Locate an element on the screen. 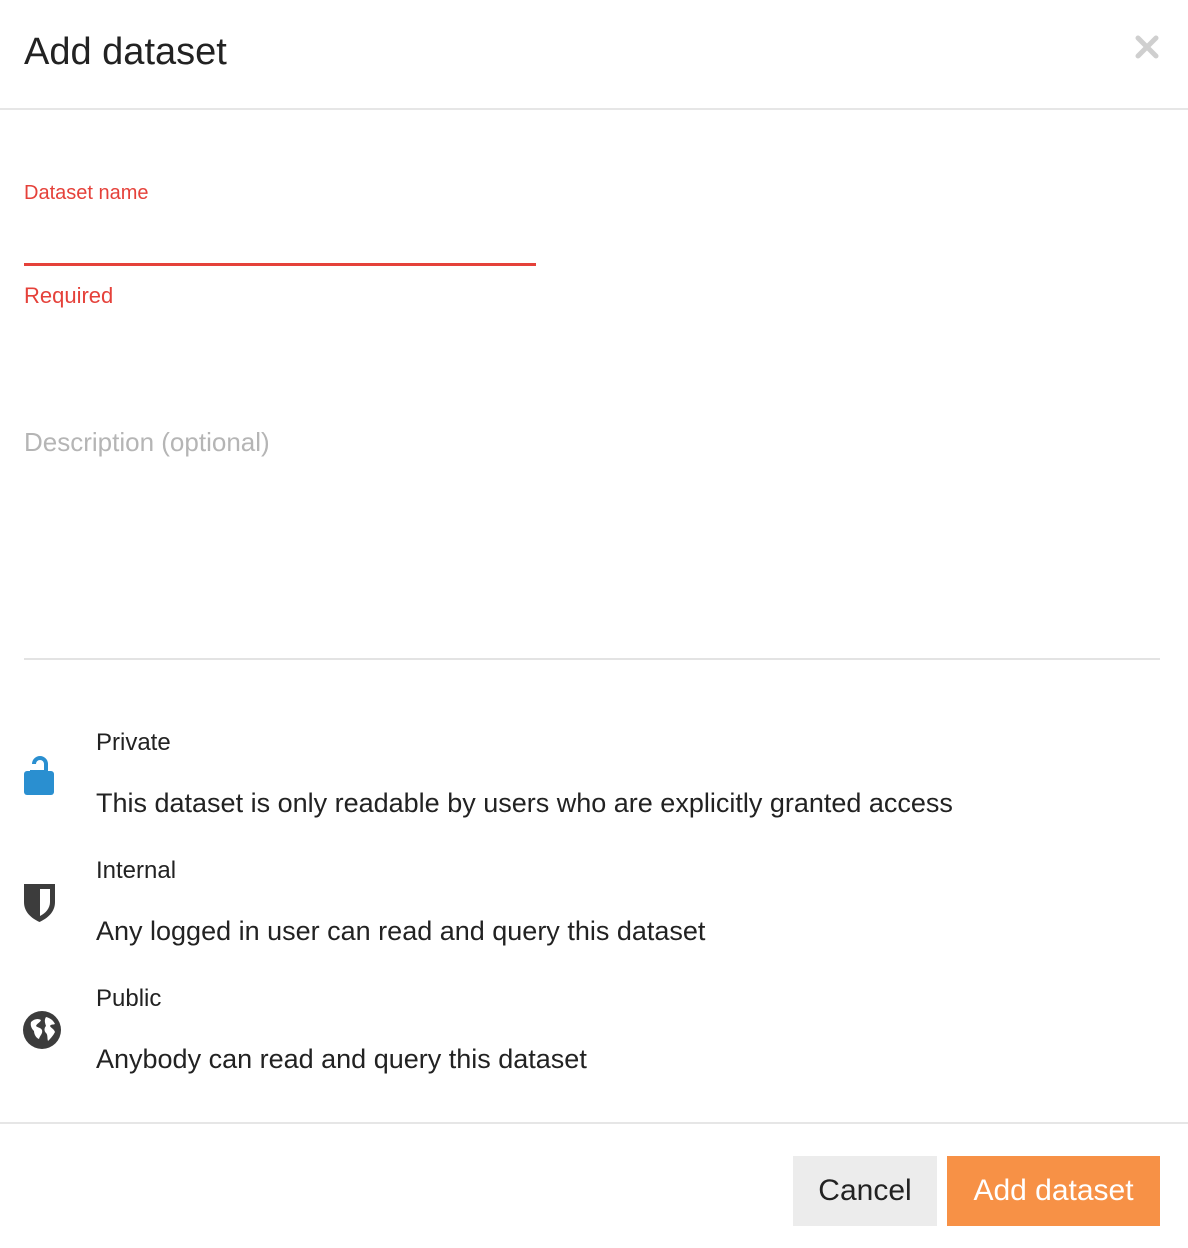 This screenshot has height=1248, width=1188. cancel-button: Cancel is located at coordinates (865, 1191).